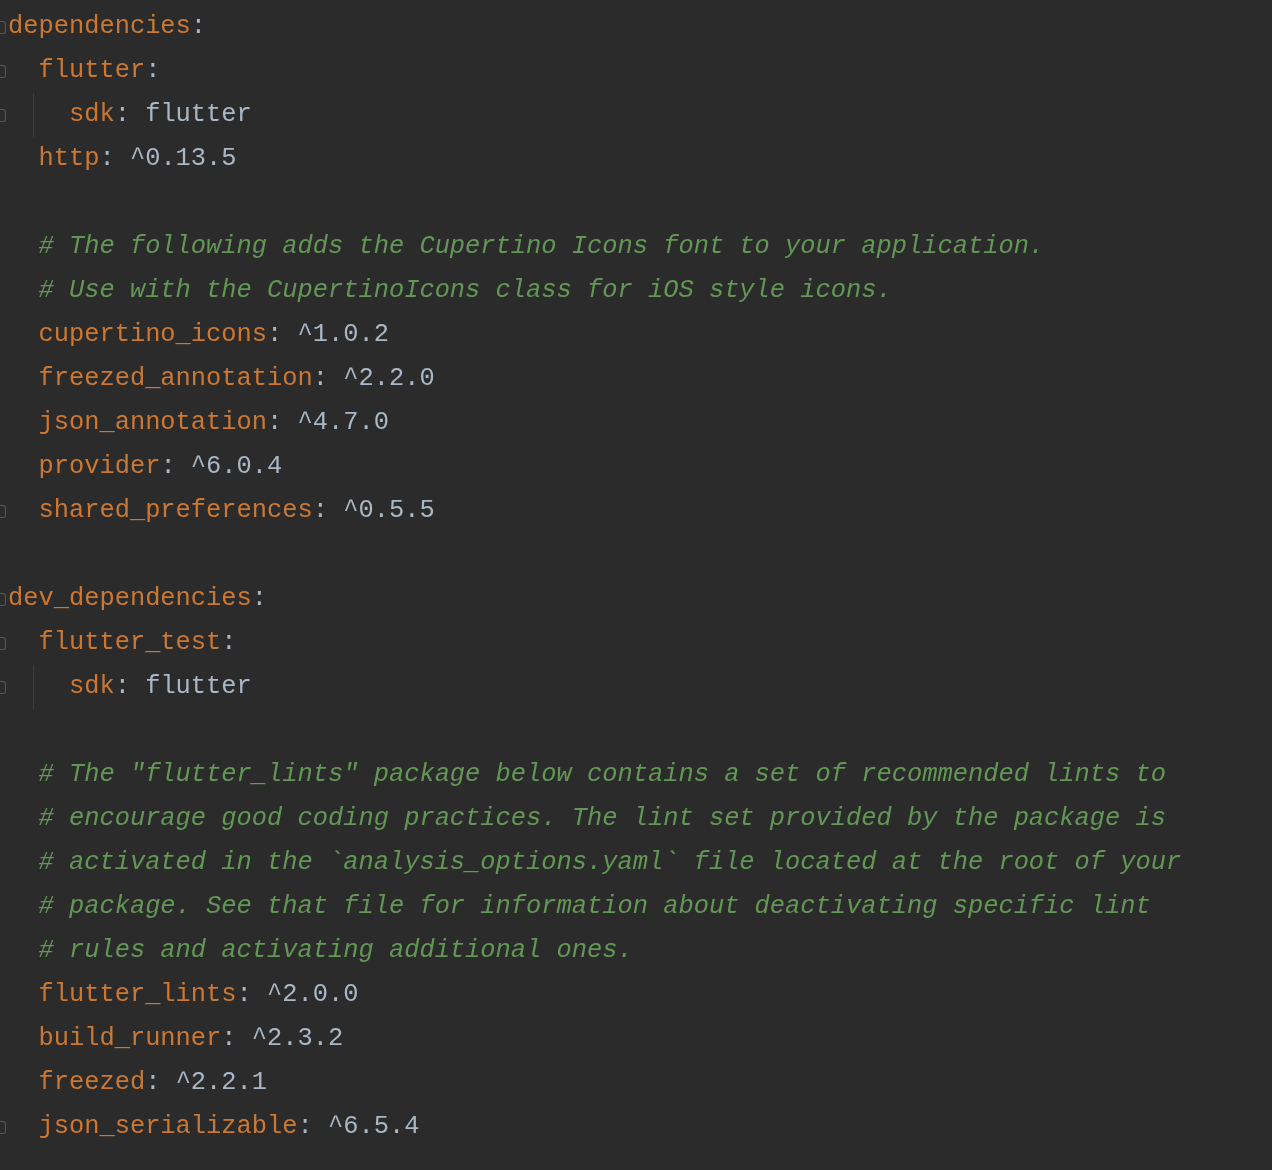  I want to click on code-line: shared_preferences: ^0.5.5, so click(236, 510).